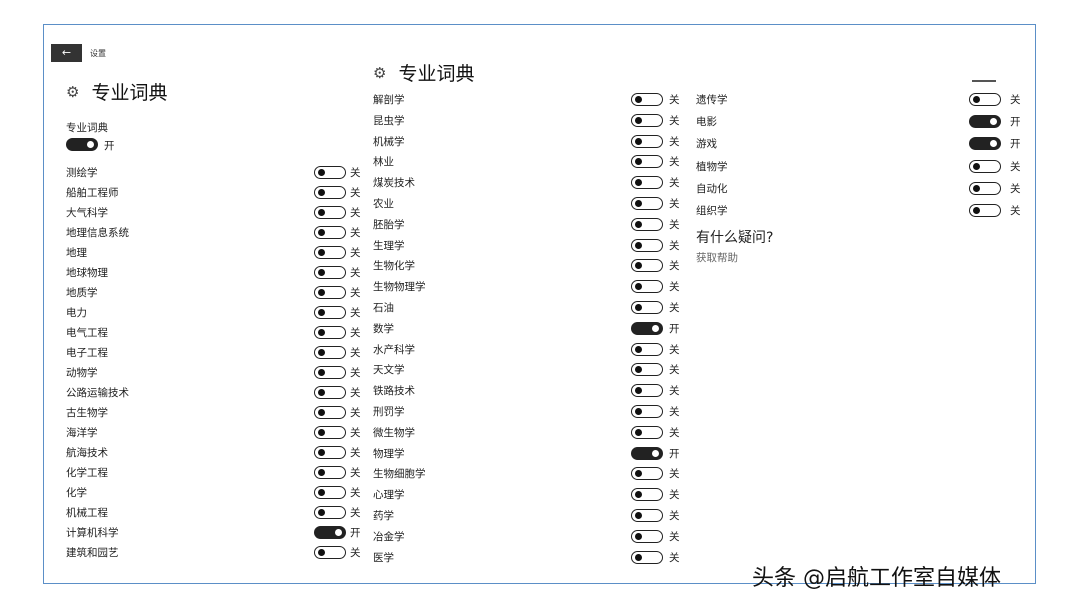 The image size is (1080, 608). What do you see at coordinates (389, 120) in the screenshot?
I see `dictionary-item-label: 昆虫学` at bounding box center [389, 120].